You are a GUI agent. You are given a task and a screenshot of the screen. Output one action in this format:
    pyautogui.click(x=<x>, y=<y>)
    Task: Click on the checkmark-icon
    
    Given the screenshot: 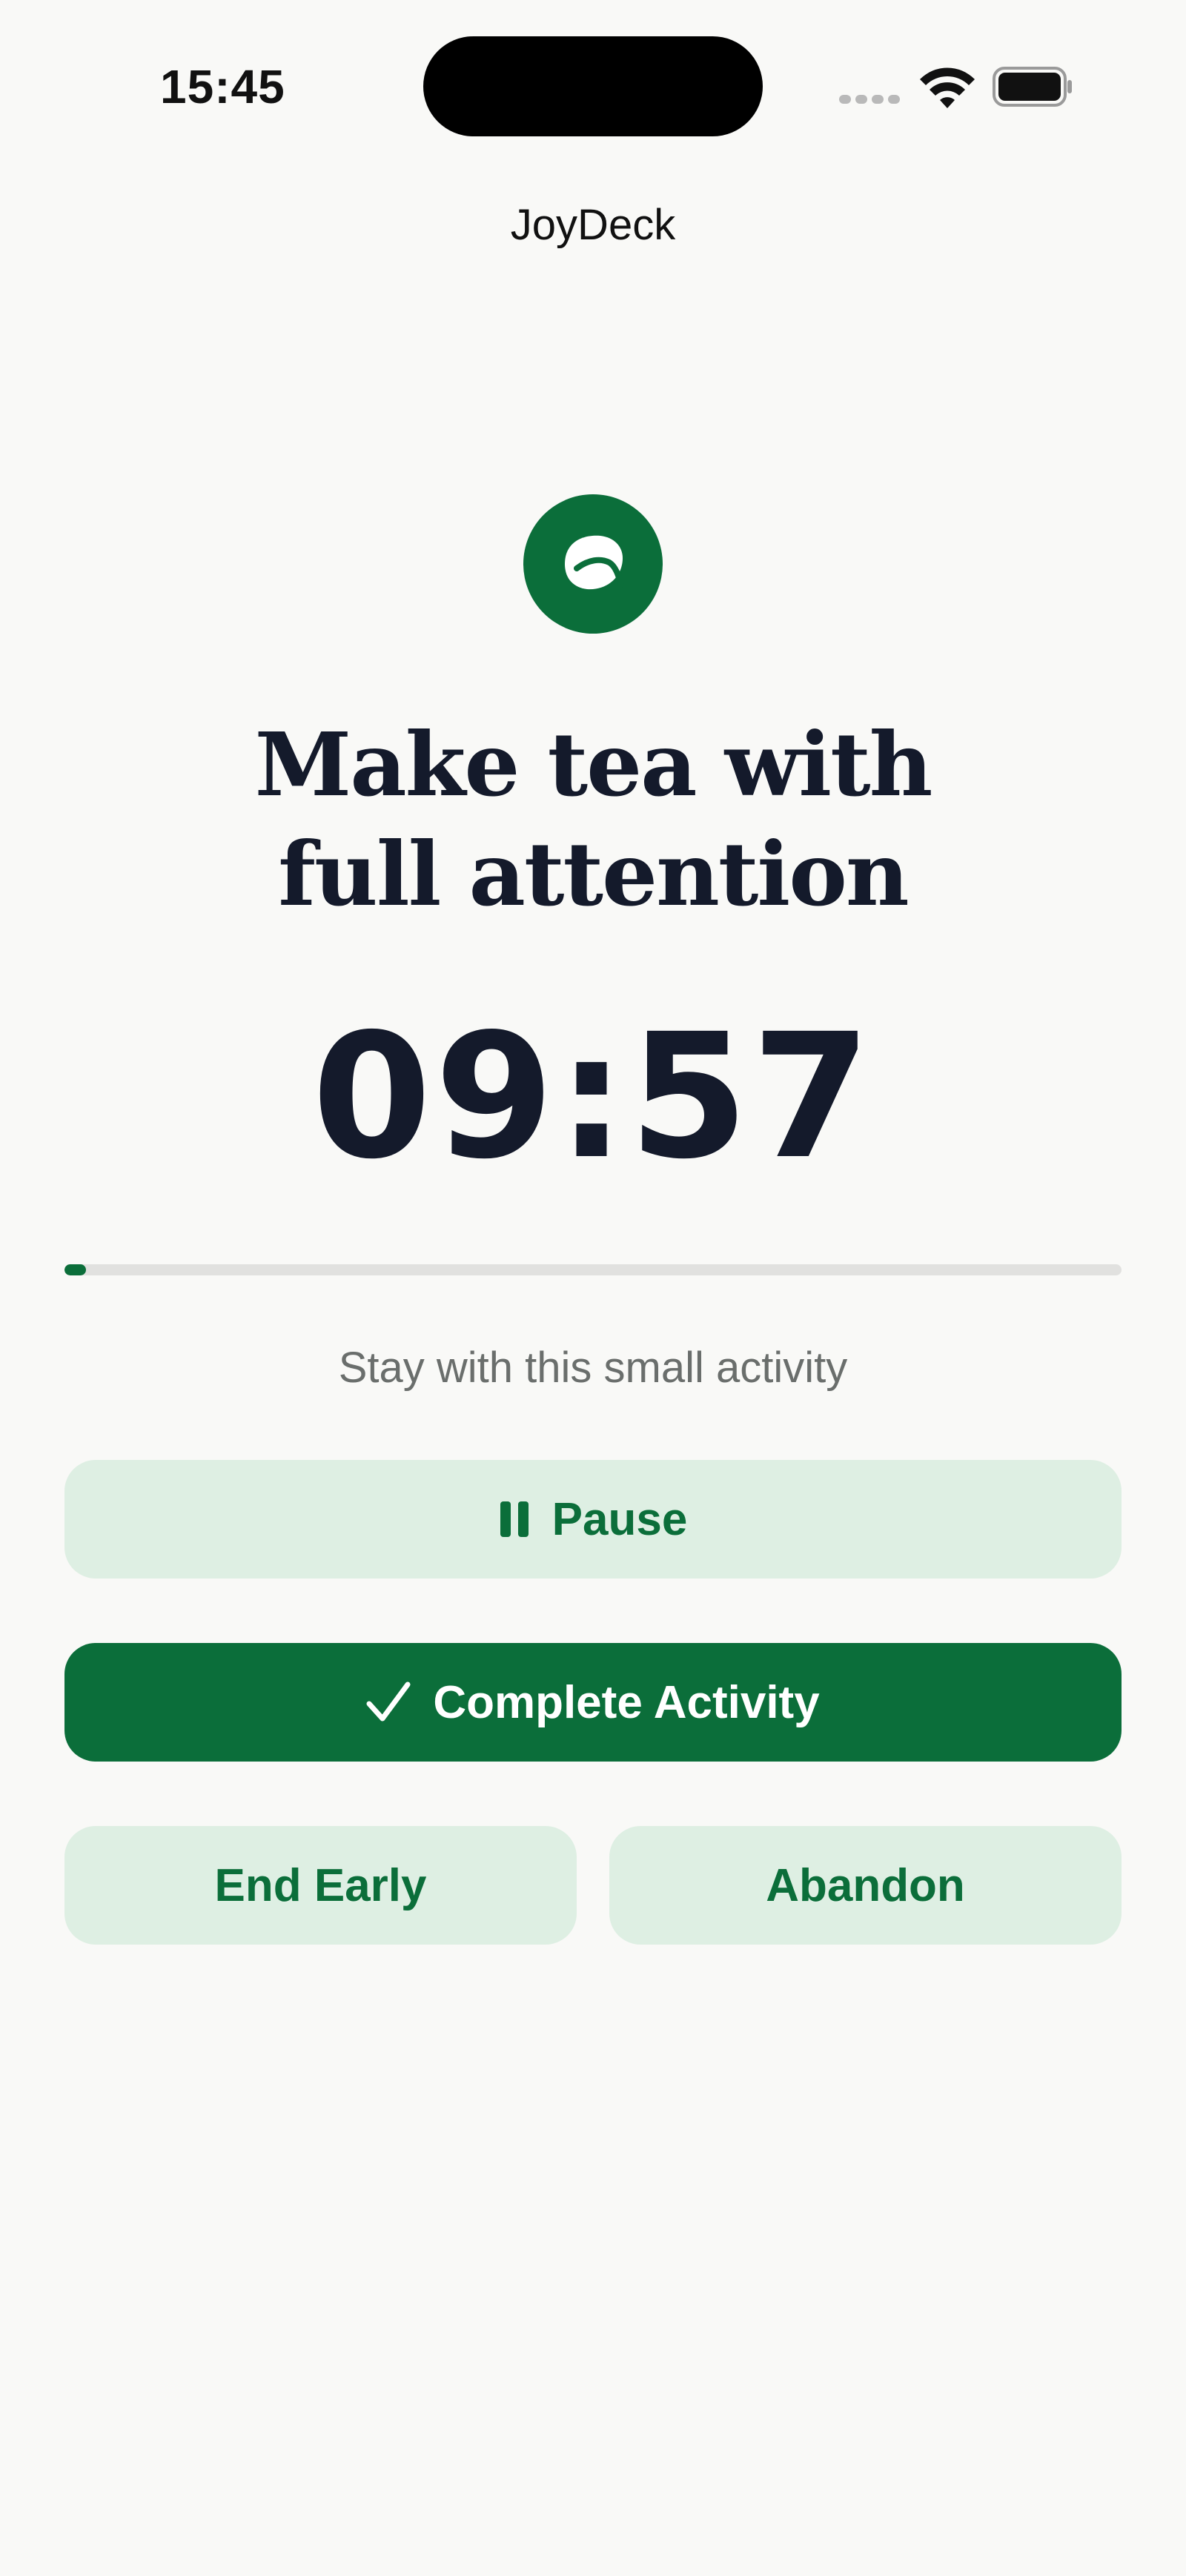 What is the action you would take?
    pyautogui.click(x=388, y=1702)
    